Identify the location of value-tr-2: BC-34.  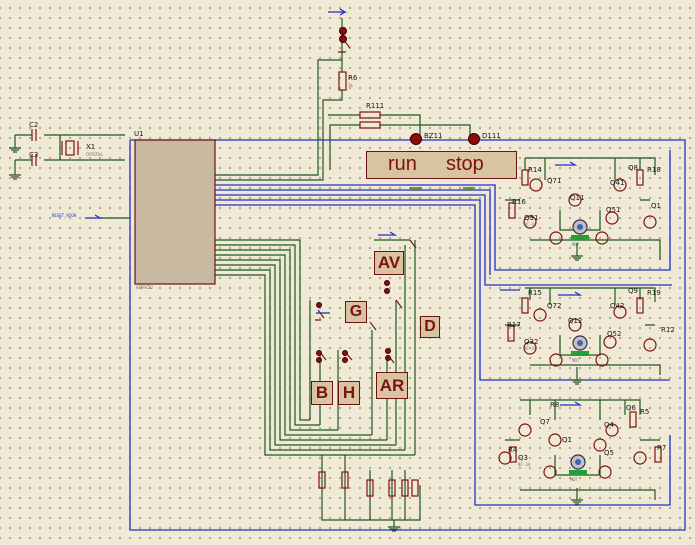
(530, 348).